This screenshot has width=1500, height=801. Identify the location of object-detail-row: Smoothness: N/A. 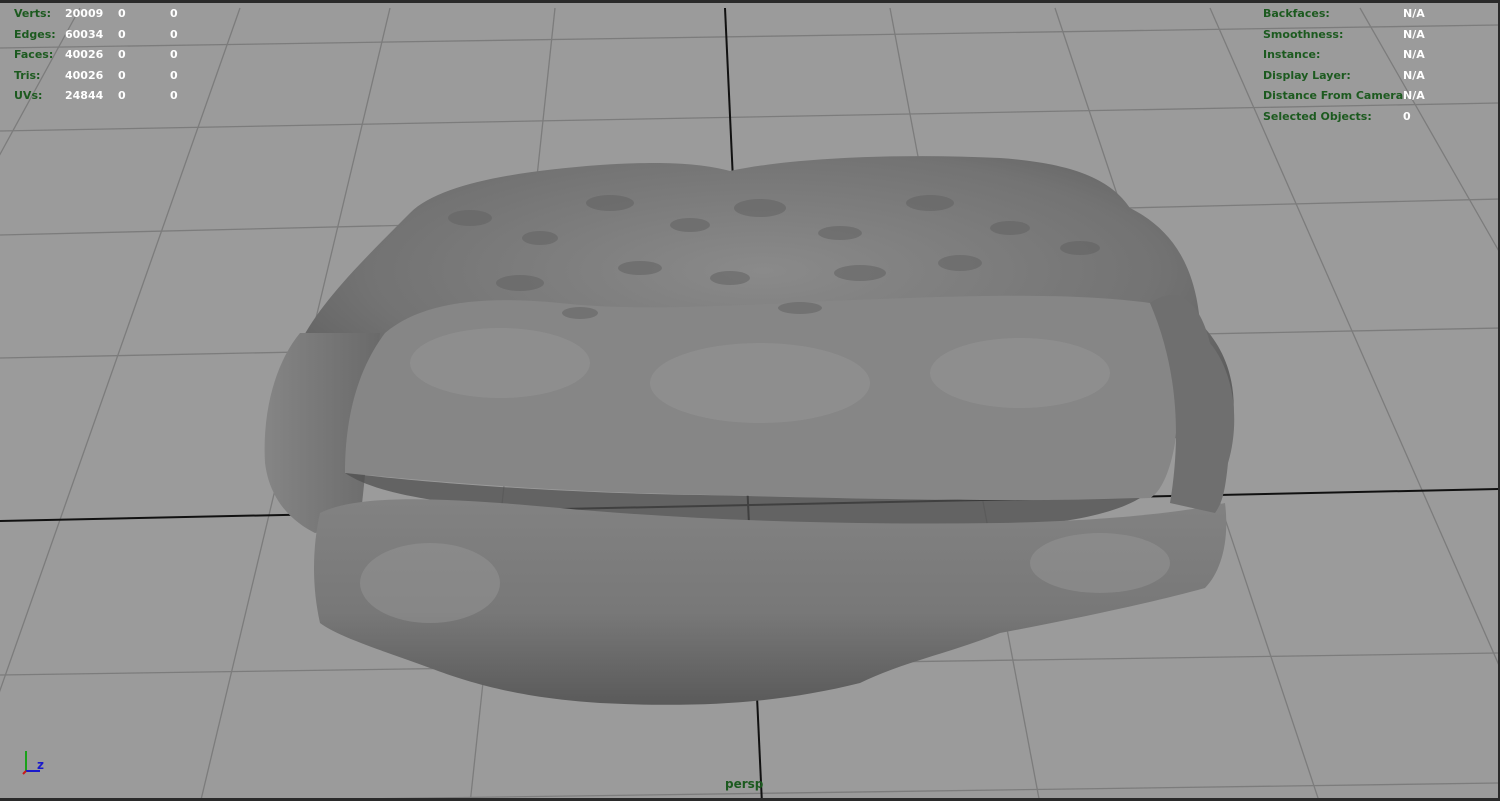
(1344, 35).